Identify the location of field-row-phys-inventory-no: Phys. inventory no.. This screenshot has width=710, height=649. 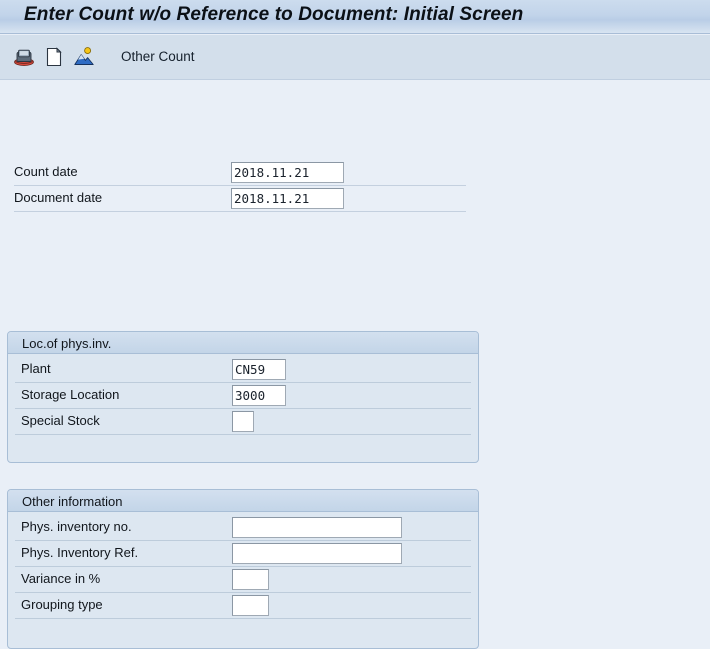
(243, 528).